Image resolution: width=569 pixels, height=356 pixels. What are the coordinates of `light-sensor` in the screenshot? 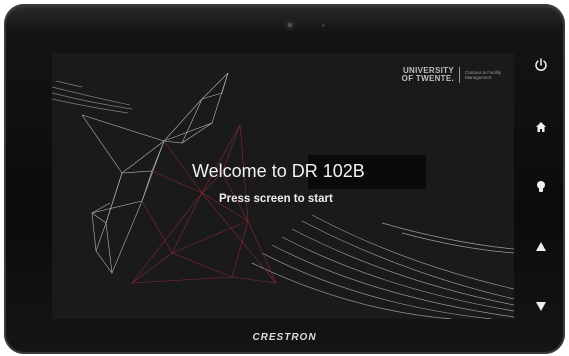 It's located at (323, 25).